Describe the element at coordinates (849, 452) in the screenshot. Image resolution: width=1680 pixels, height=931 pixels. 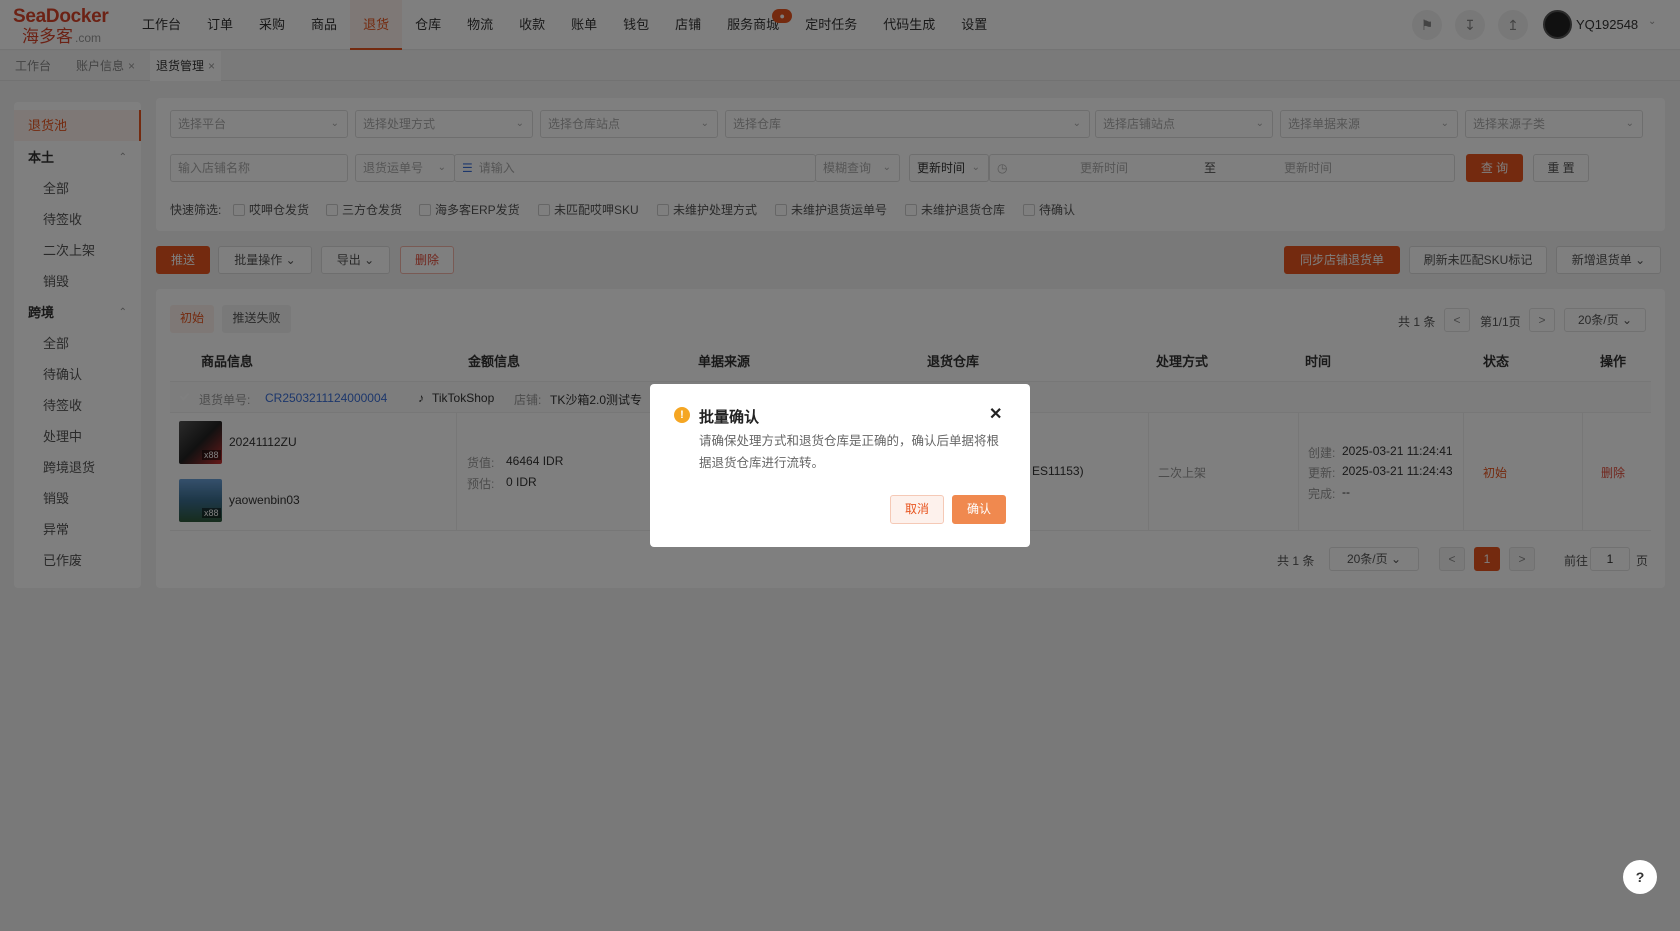
I see `dialog-message: 请确保处理方式和退货仓库是正确的，确认后单据将根据退货仓库进行流转。` at that location.